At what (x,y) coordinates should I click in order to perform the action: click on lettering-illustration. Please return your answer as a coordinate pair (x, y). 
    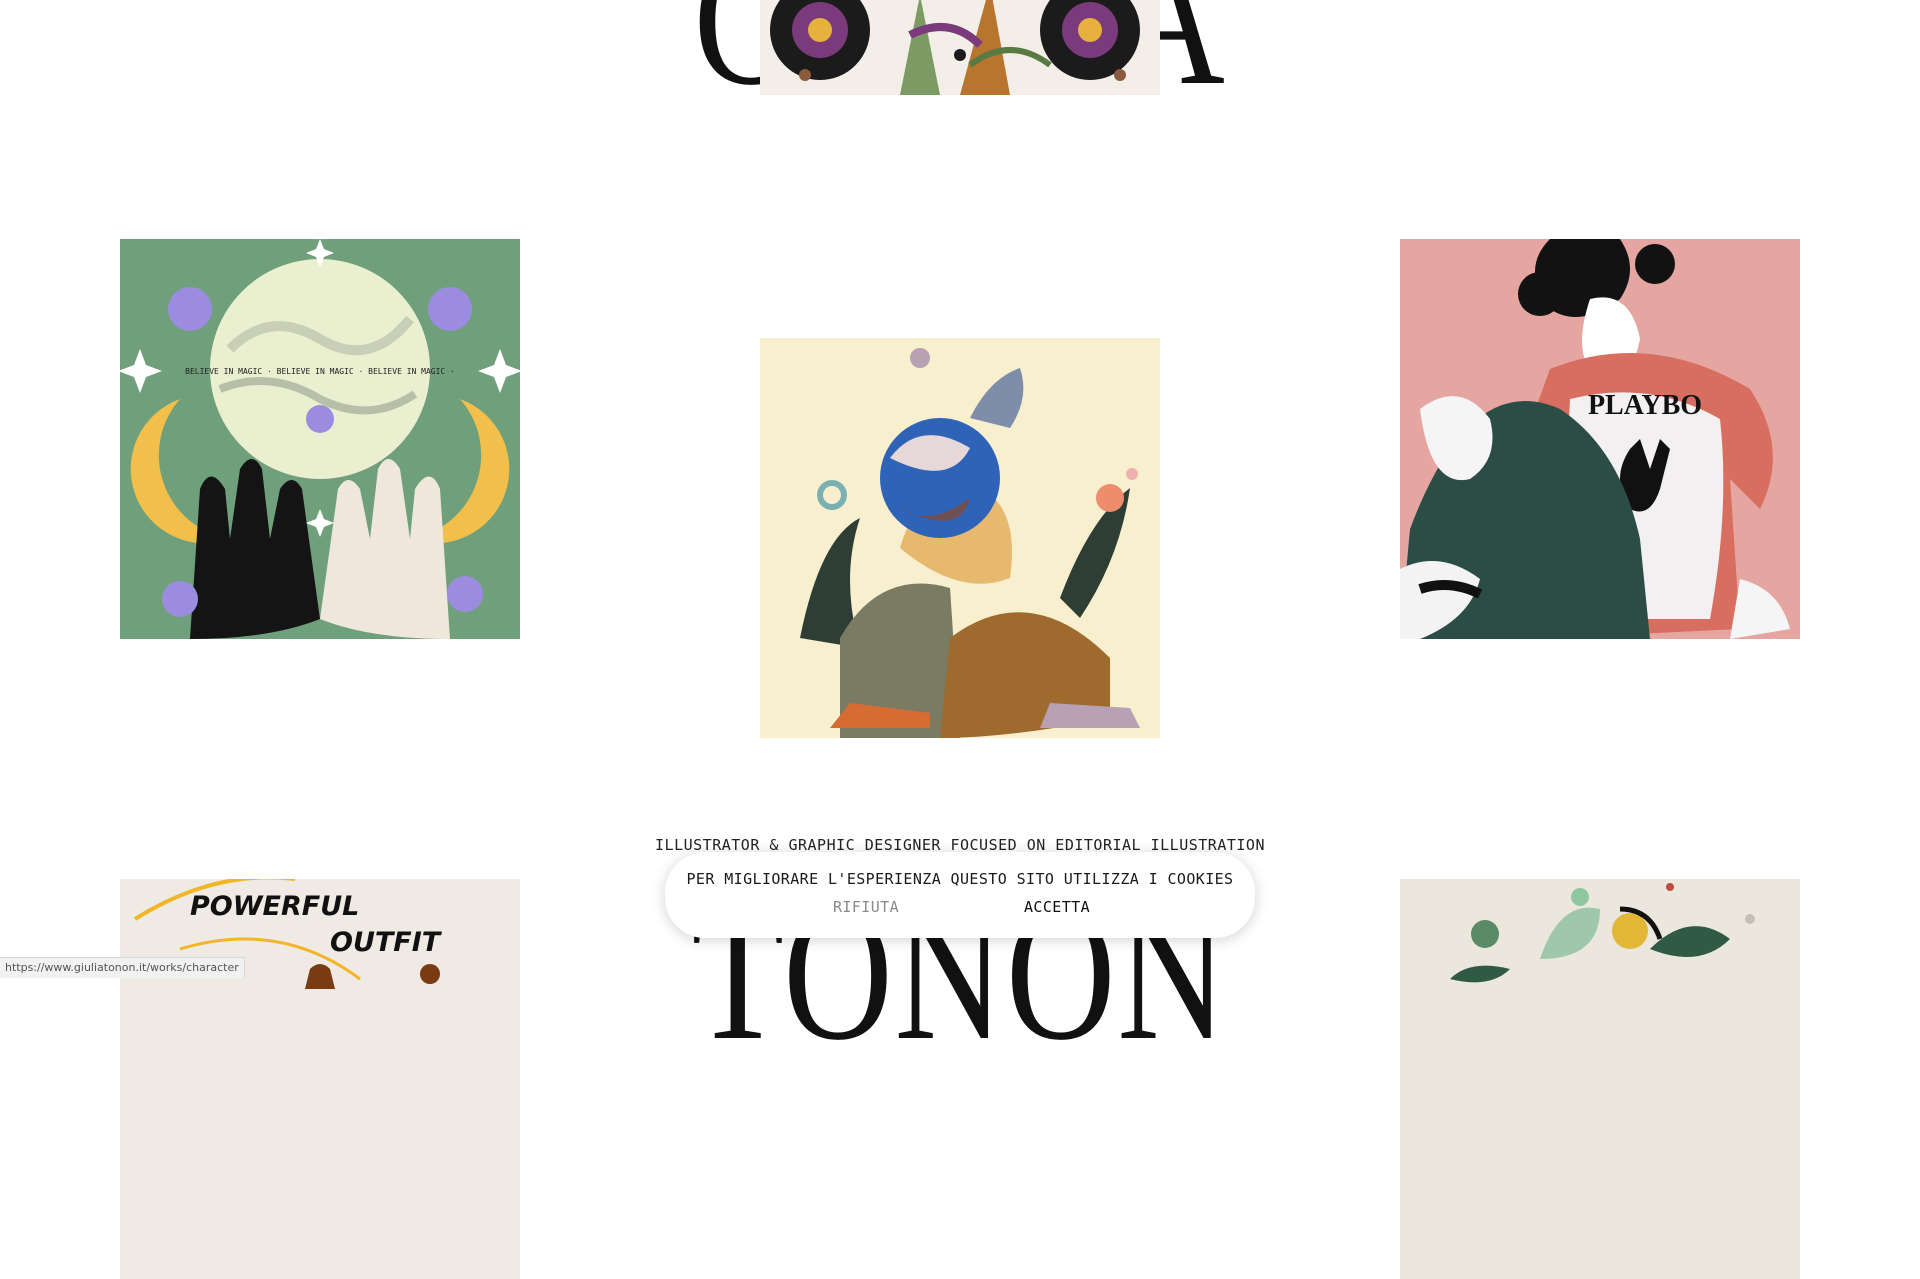
    Looking at the image, I should click on (960, 47).